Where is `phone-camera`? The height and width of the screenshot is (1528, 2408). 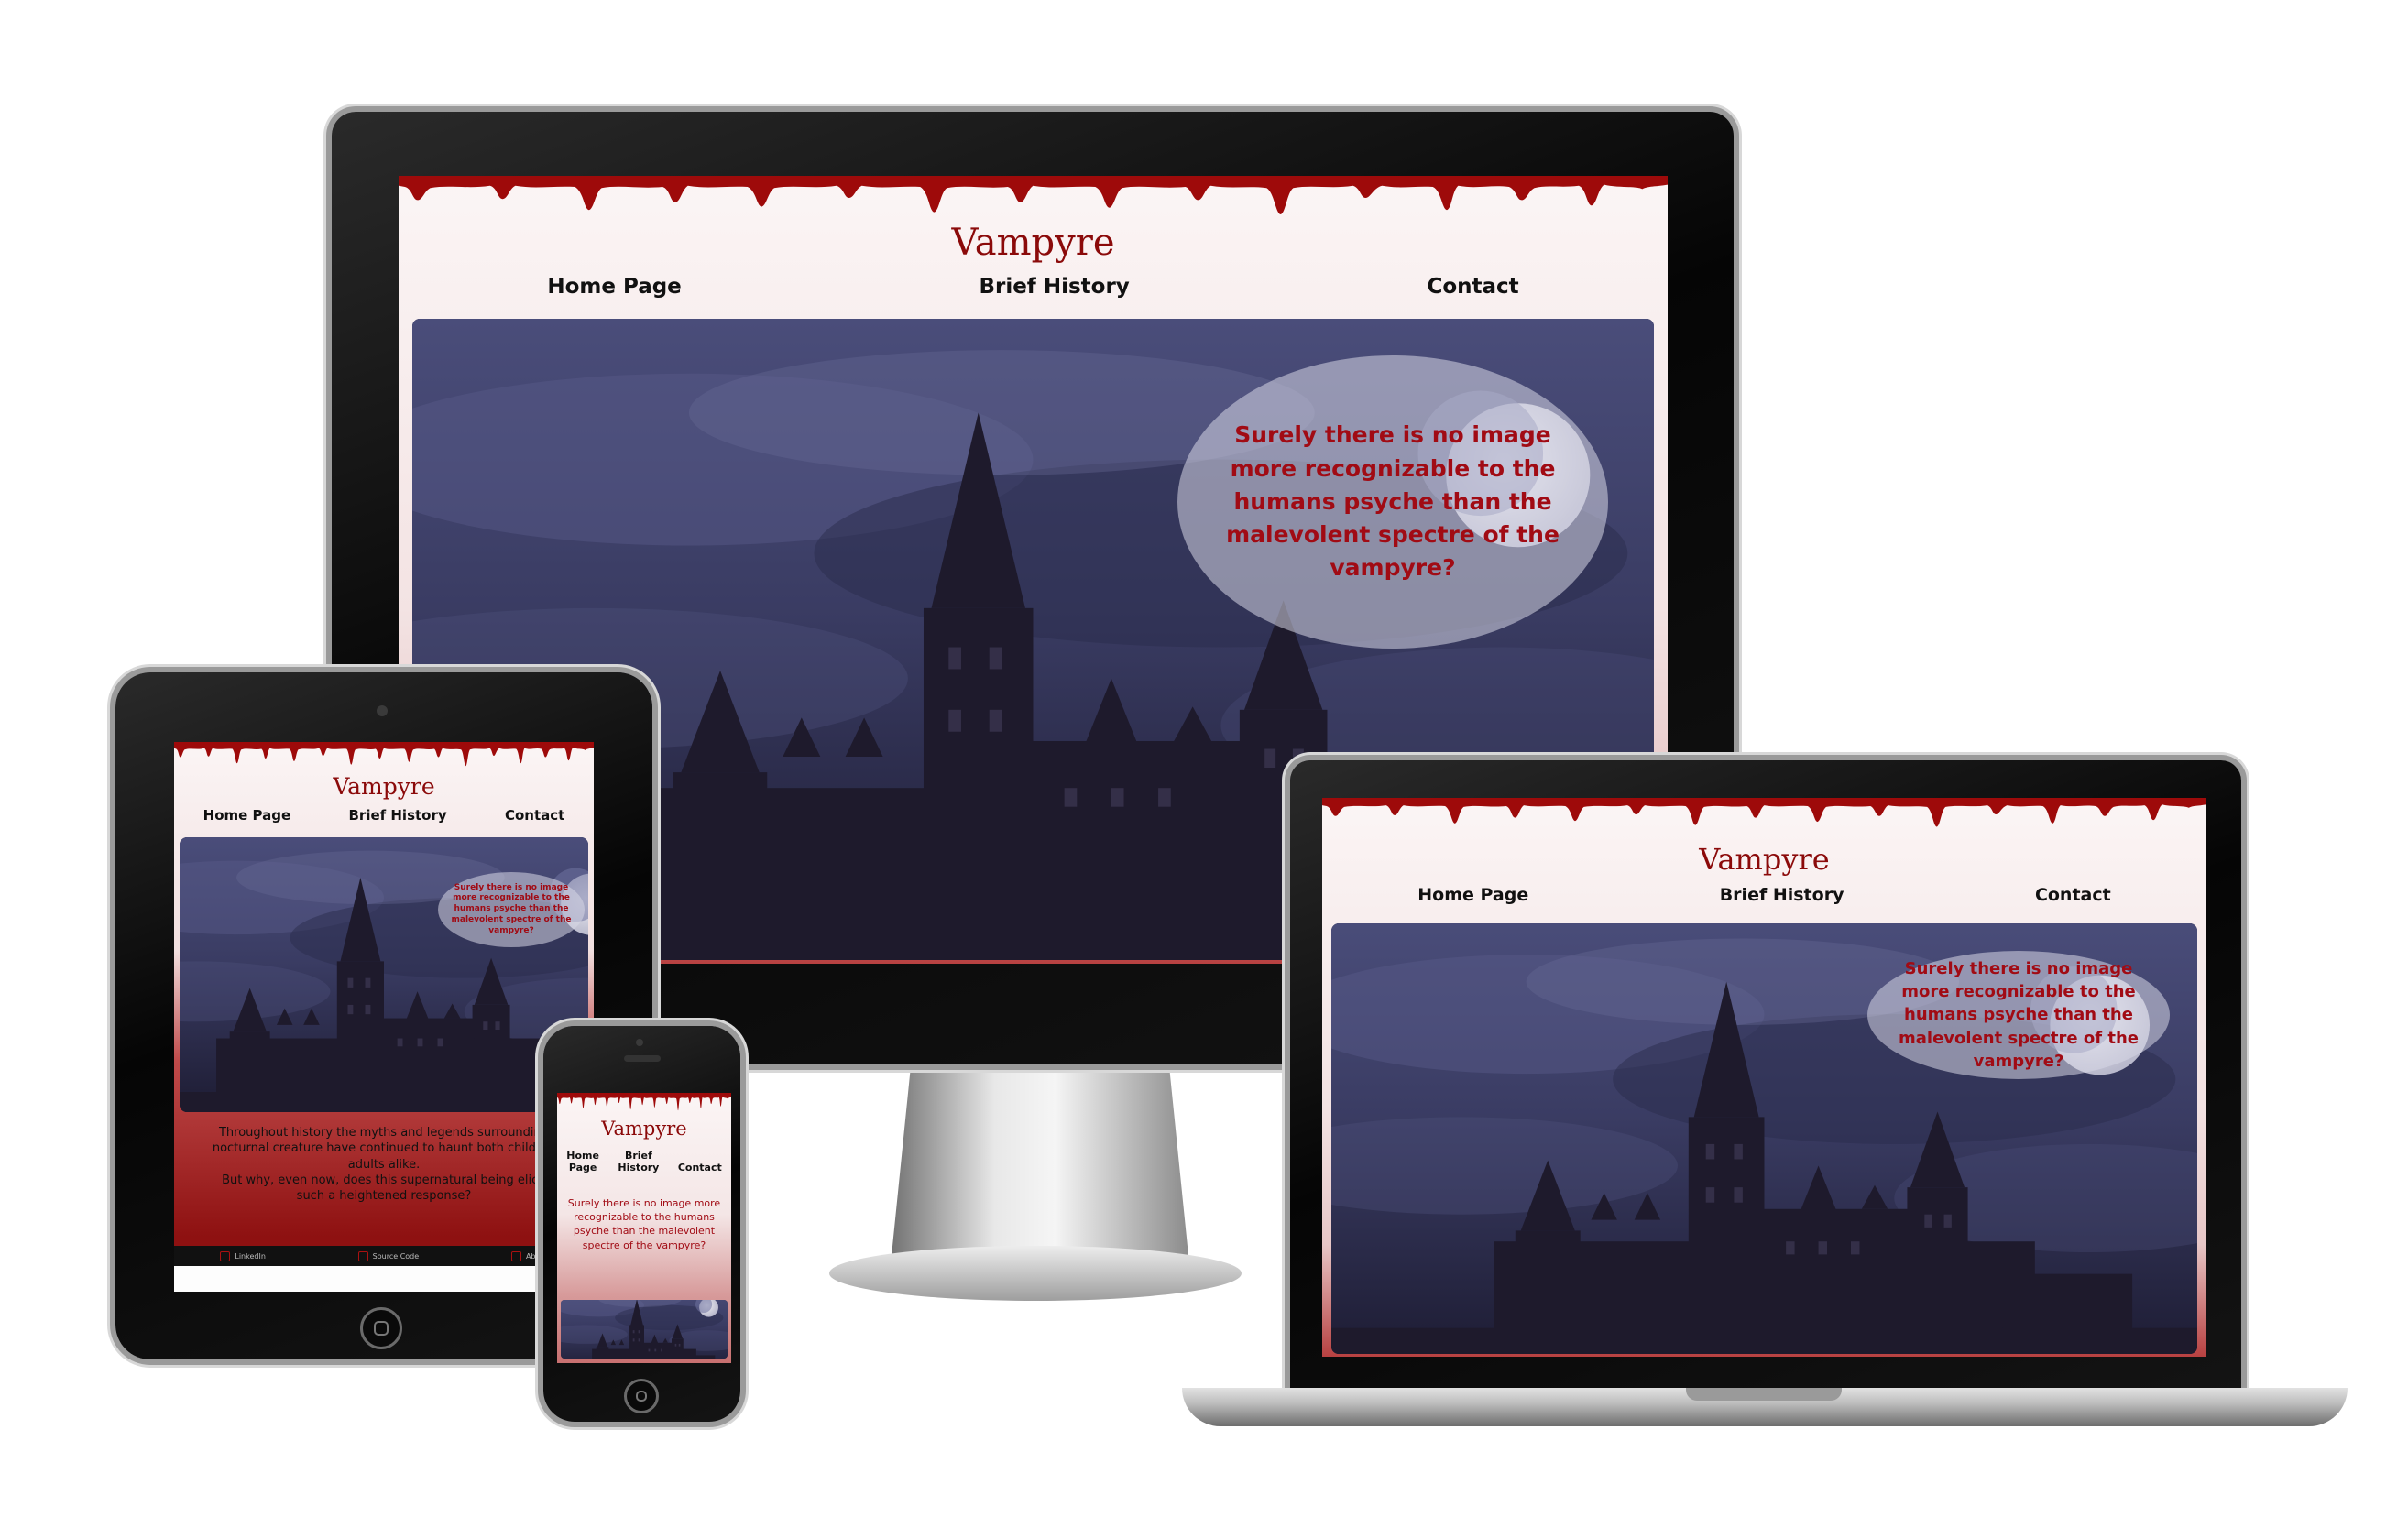
phone-camera is located at coordinates (639, 1042).